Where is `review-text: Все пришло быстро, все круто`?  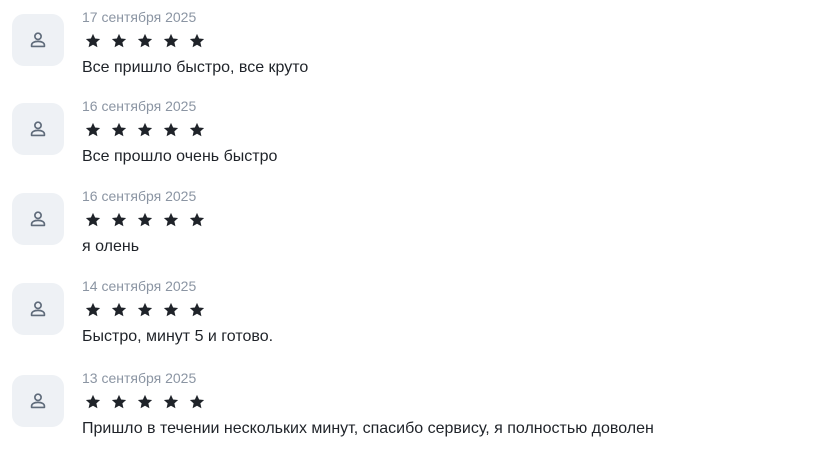
review-text: Все пришло быстро, все круто is located at coordinates (195, 67).